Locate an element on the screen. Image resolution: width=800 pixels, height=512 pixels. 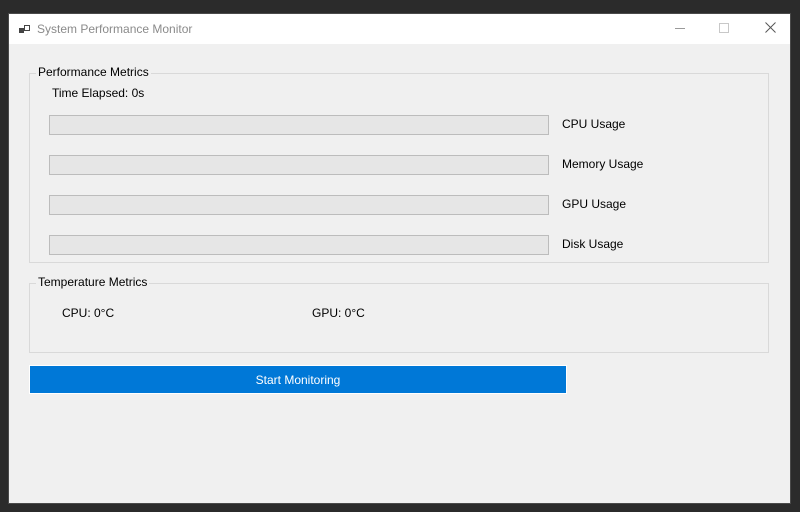
close-icon is located at coordinates (770, 29).